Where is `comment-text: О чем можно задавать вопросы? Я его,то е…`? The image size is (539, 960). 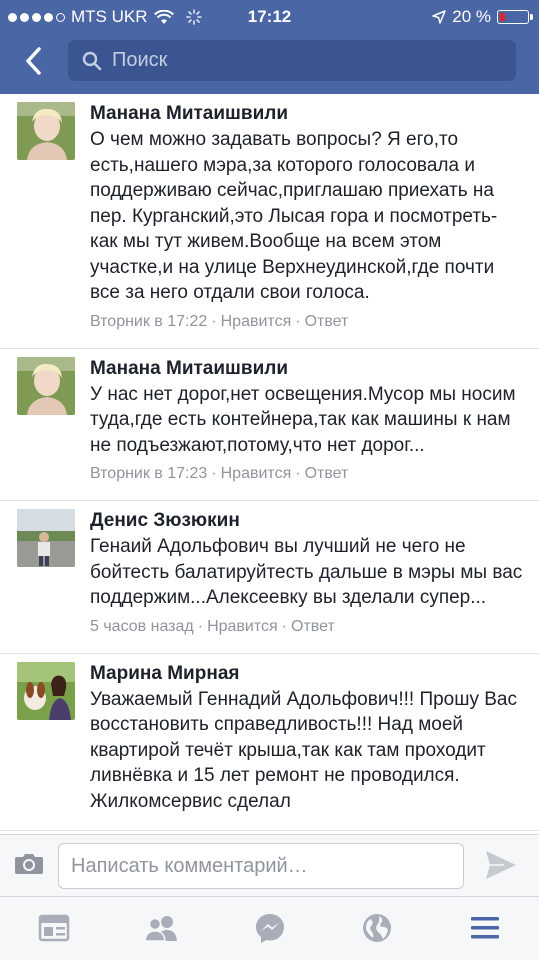
comment-text: О чем можно задавать вопросы? Я его,то е… is located at coordinates (294, 216).